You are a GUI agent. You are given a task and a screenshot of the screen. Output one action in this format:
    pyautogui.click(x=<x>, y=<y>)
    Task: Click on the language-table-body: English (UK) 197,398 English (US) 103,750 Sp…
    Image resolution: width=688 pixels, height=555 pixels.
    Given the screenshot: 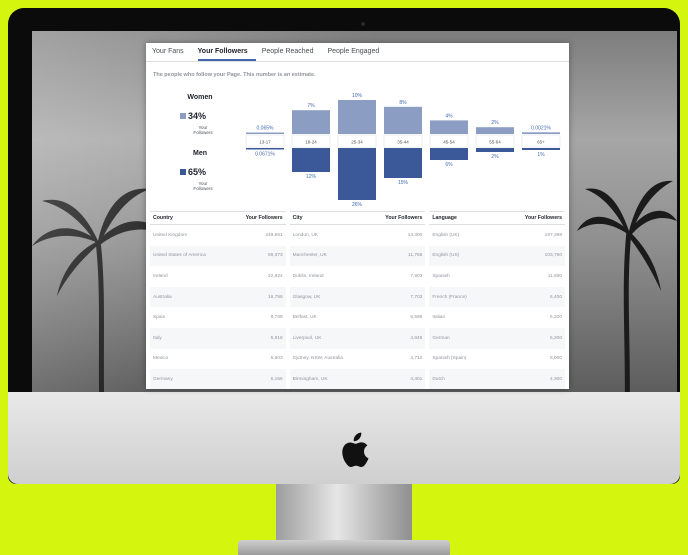 What is the action you would take?
    pyautogui.click(x=497, y=307)
    